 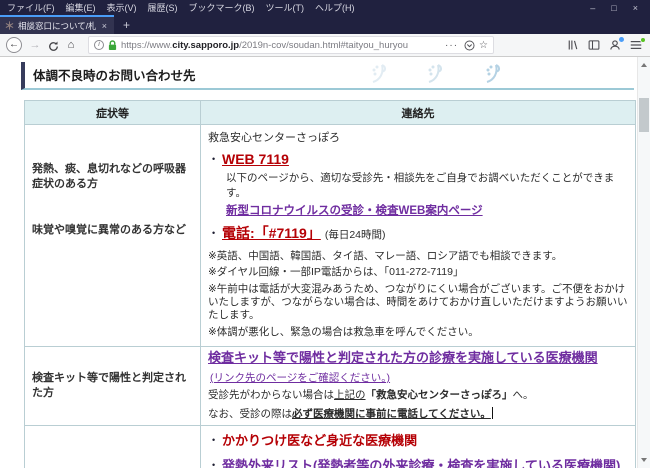 I want to click on tab-title: 相談窓口について/札幌市, so click(x=57, y=25).